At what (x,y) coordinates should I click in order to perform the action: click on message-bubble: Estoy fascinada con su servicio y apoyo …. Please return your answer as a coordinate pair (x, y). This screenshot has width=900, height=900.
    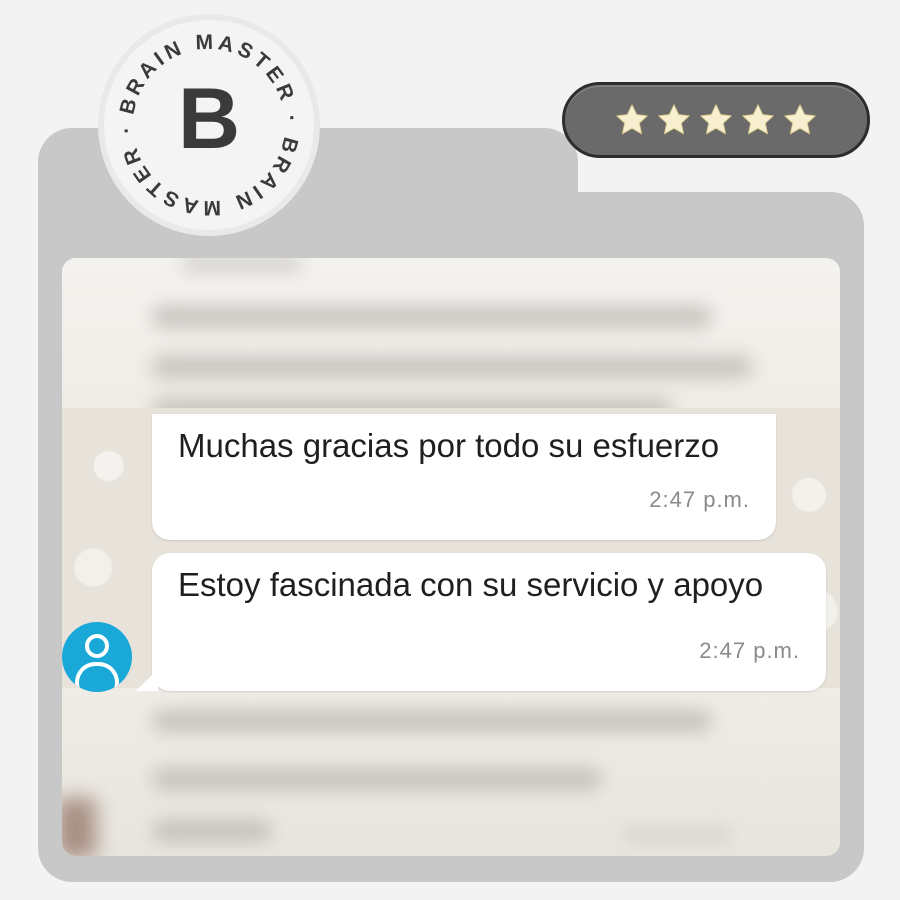
    Looking at the image, I should click on (481, 622).